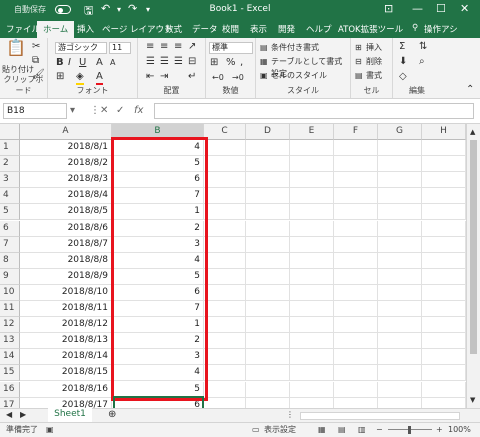 The image size is (480, 437). Describe the element at coordinates (158, 341) in the screenshot. I see `cell-value: 2` at that location.